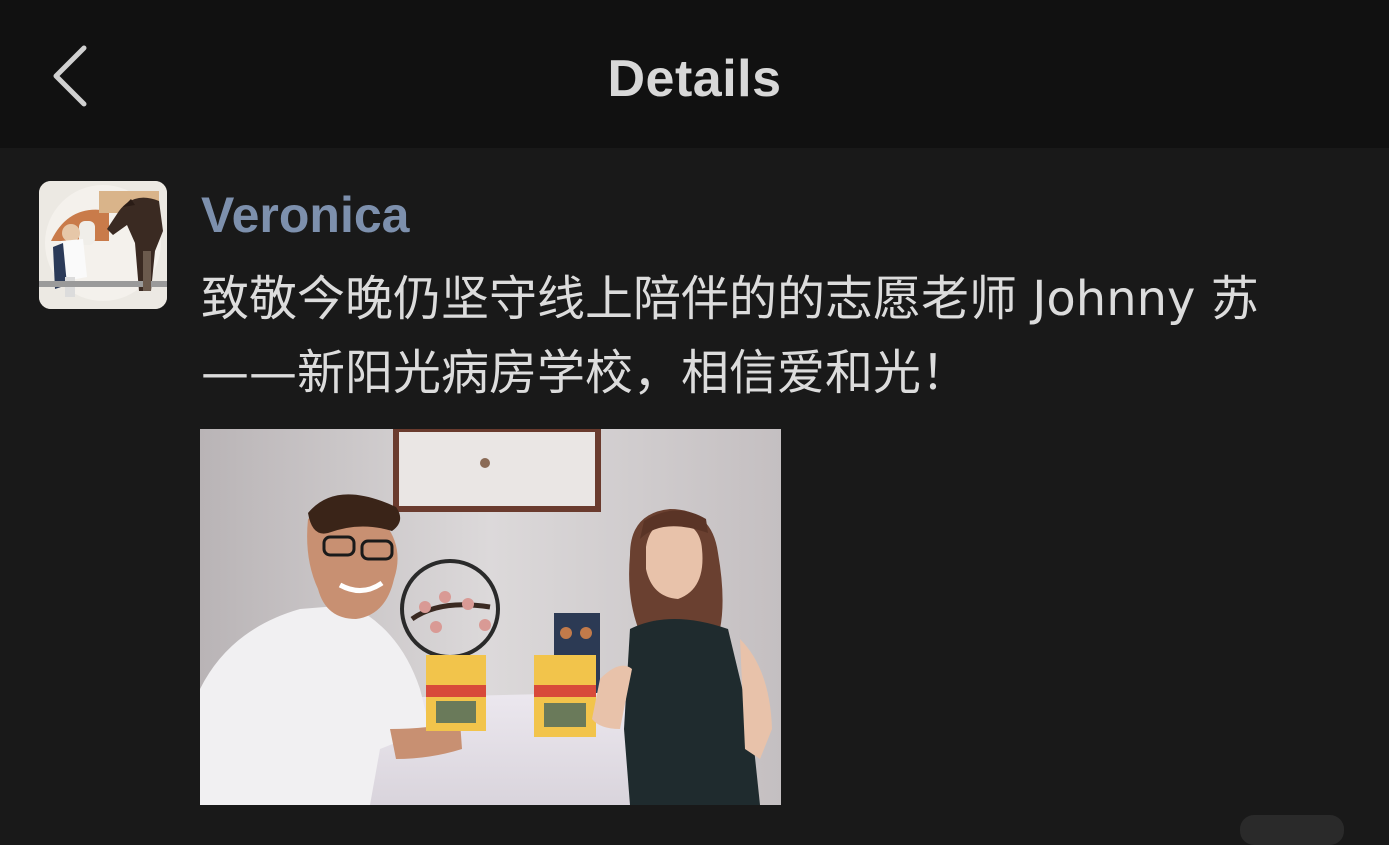 This screenshot has height=845, width=1389. Describe the element at coordinates (1292, 830) in the screenshot. I see `scroll-indicator` at that location.